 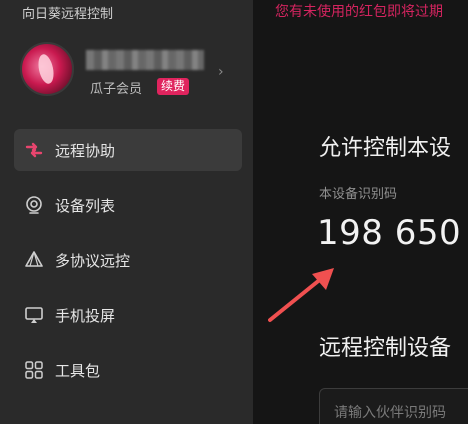 What do you see at coordinates (359, 11) in the screenshot?
I see `red-packet-notice: 您有未使用的红包即将过期` at bounding box center [359, 11].